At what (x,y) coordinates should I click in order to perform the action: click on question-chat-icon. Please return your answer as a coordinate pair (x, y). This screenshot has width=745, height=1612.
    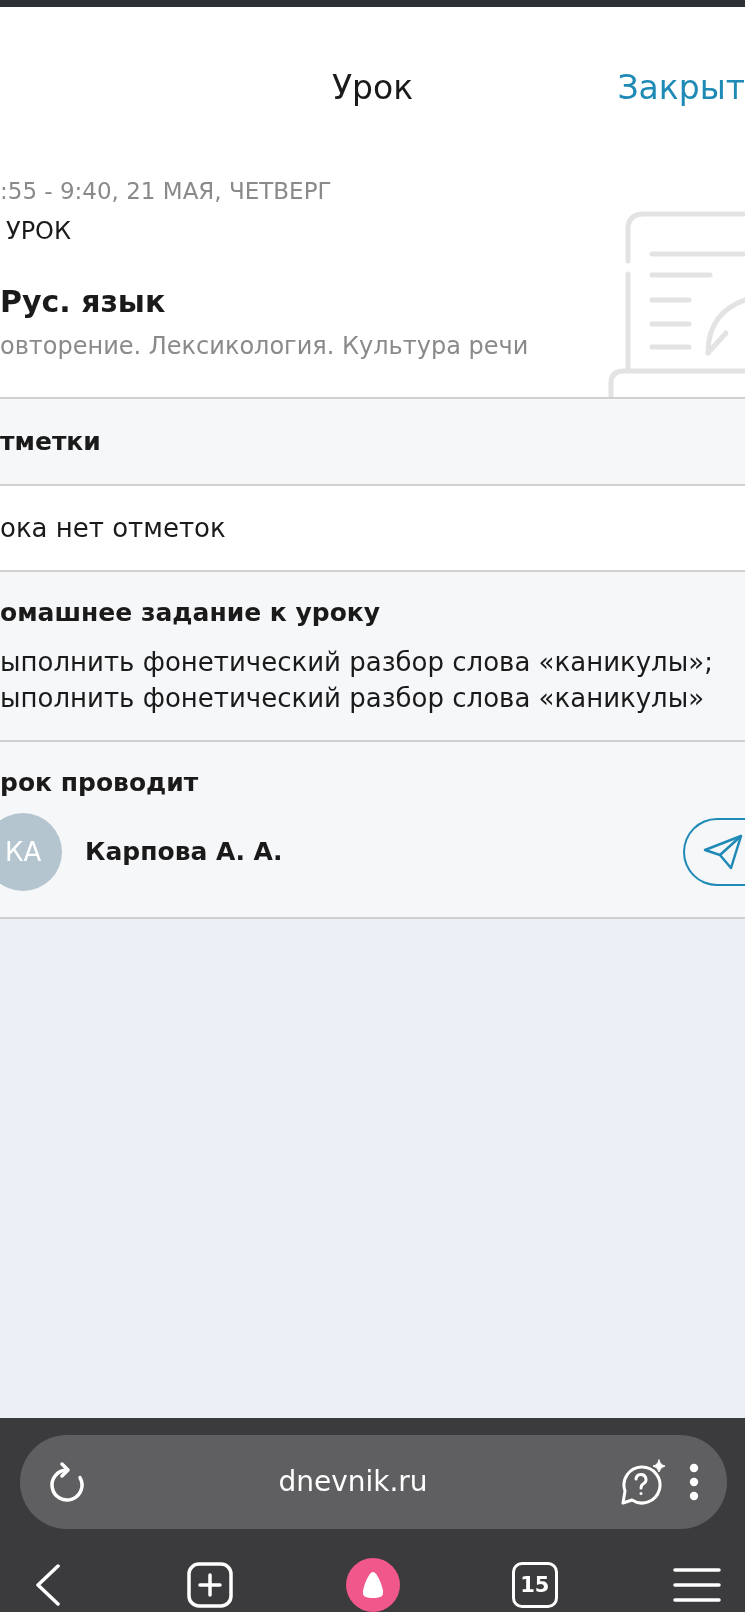
    Looking at the image, I should click on (643, 1482).